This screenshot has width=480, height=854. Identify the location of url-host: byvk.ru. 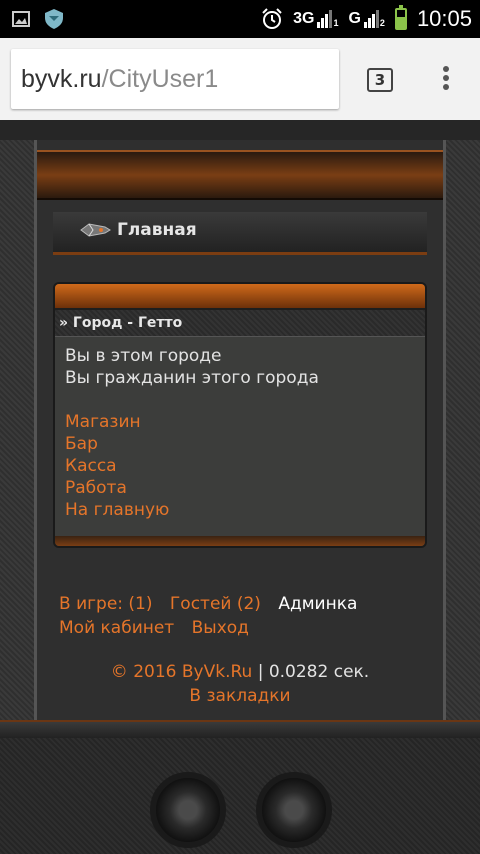
(61, 79).